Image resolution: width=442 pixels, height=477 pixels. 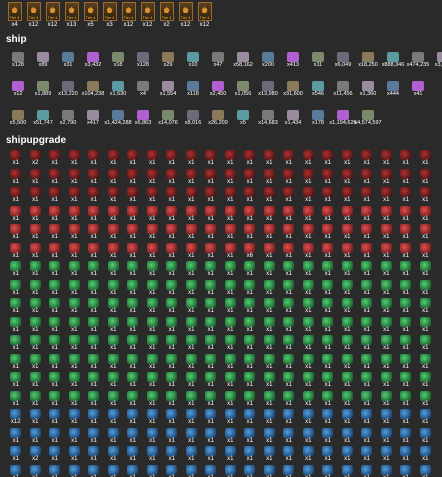 What do you see at coordinates (168, 119) in the screenshot?
I see `ship-item: x14,076` at bounding box center [168, 119].